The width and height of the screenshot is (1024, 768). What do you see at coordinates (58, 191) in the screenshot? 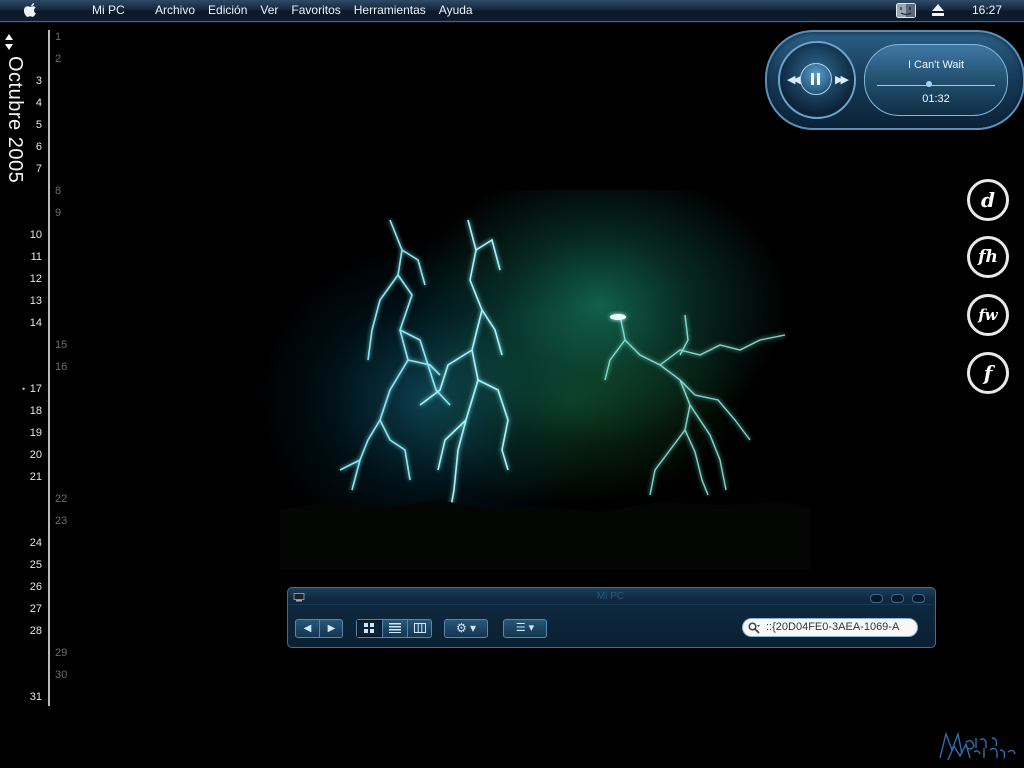
I see `calendar-day: 8` at bounding box center [58, 191].